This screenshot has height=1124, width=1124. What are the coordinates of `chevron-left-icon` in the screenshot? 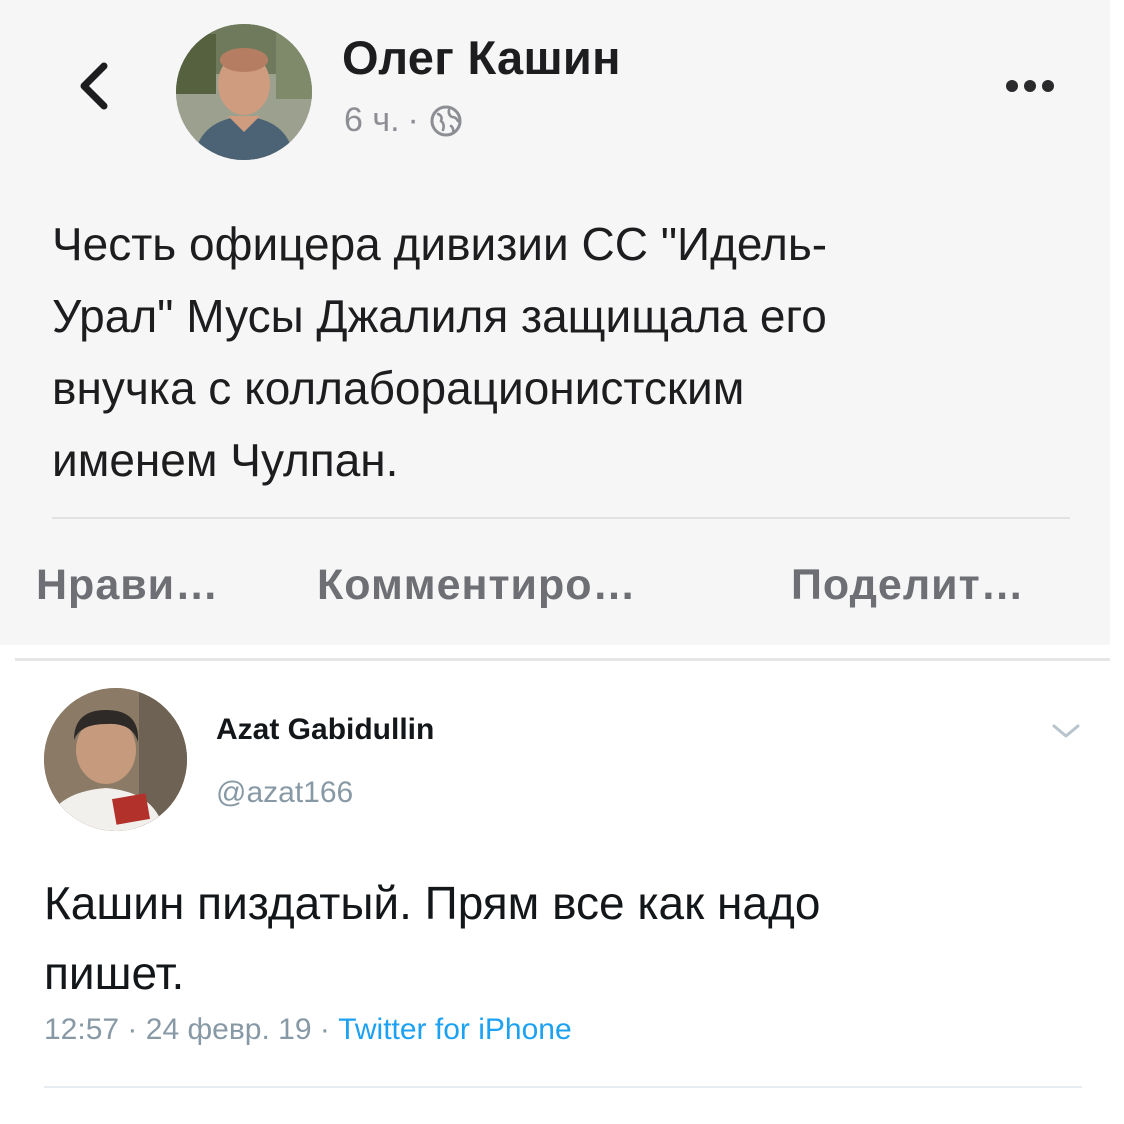 It's located at (94, 86).